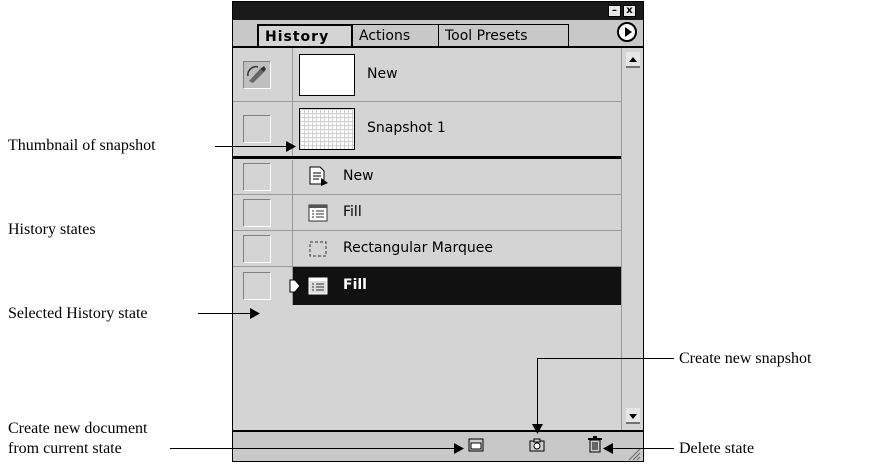 This screenshot has width=877, height=464. What do you see at coordinates (632, 239) in the screenshot?
I see `vertical-scrollbar` at bounding box center [632, 239].